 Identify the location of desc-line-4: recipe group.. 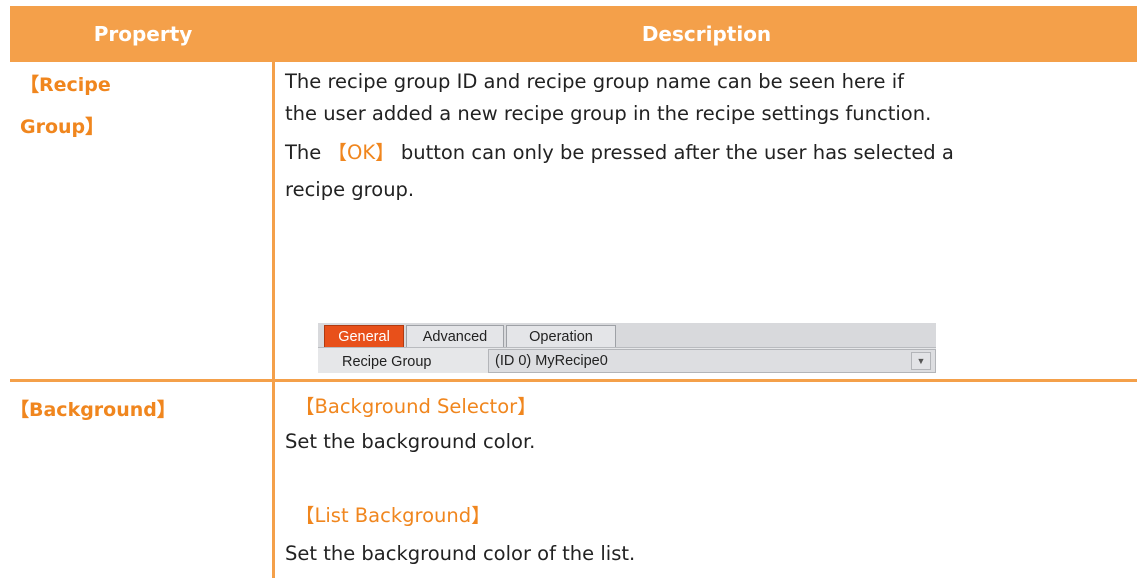
(350, 189).